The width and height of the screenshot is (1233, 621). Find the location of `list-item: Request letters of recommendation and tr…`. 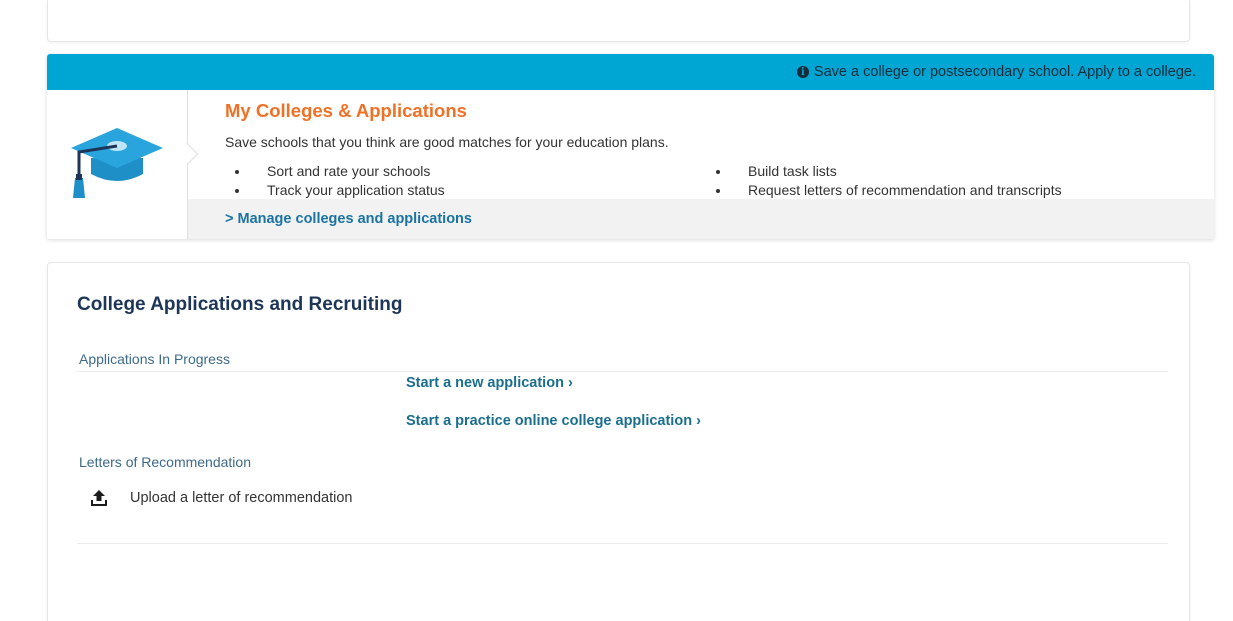

list-item: Request letters of recommendation and tr… is located at coordinates (884, 190).